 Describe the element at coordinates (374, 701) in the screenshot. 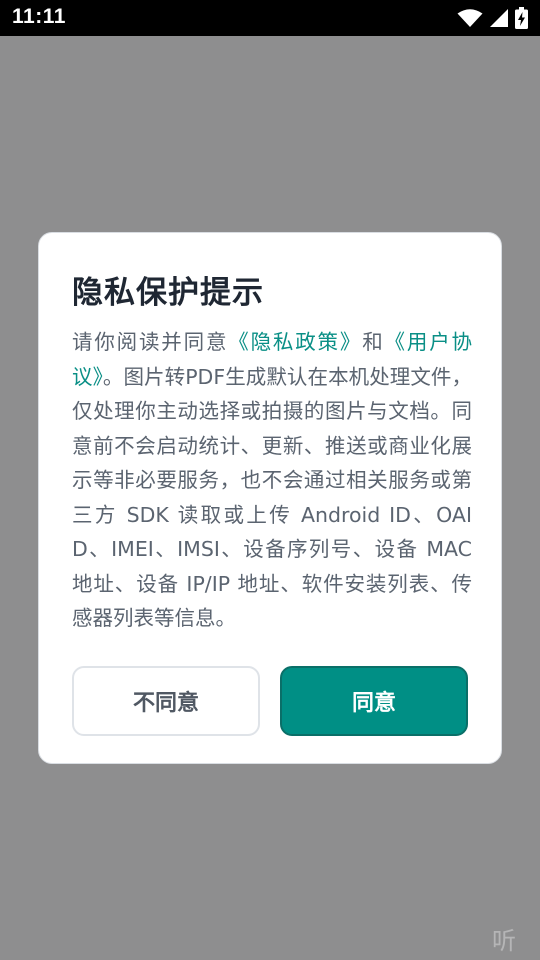

I see `agree-button: 同意` at that location.